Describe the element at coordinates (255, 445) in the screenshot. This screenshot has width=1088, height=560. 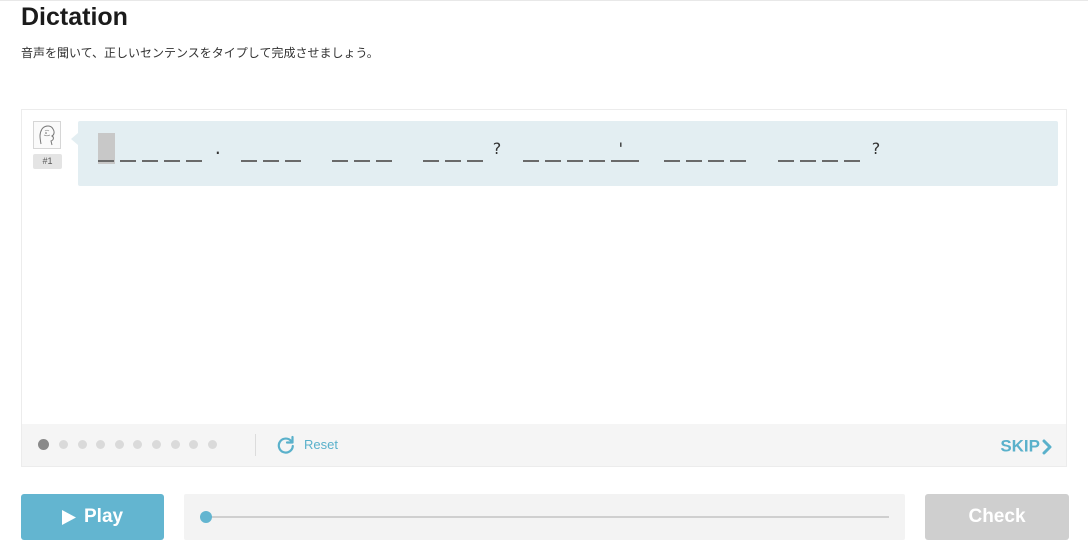
I see `footer-divider` at that location.